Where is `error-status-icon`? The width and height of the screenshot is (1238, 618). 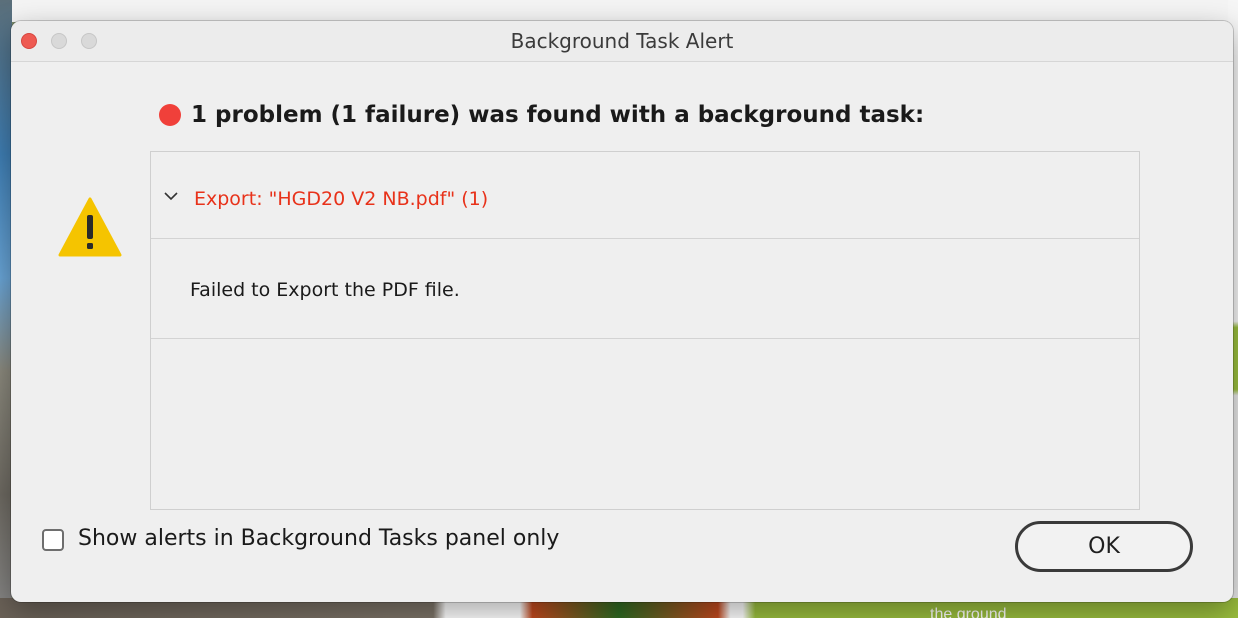
error-status-icon is located at coordinates (170, 115).